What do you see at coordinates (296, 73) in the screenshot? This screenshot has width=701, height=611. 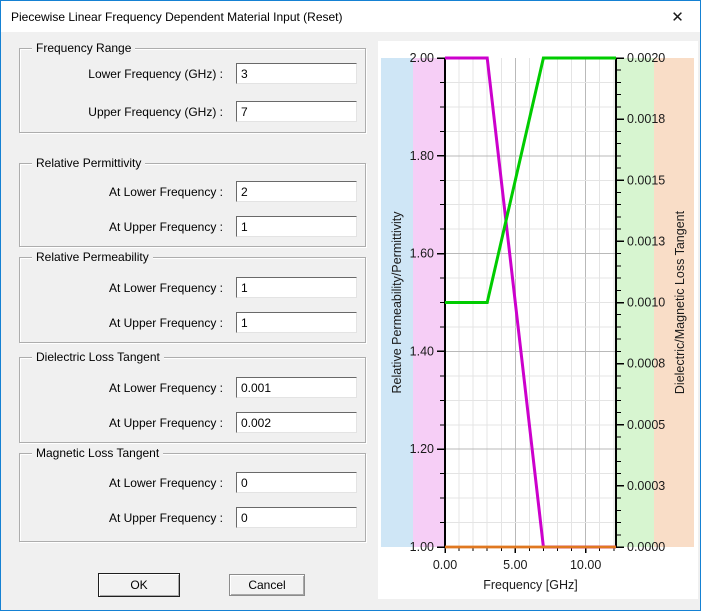 I see `lower-frequency-input` at bounding box center [296, 73].